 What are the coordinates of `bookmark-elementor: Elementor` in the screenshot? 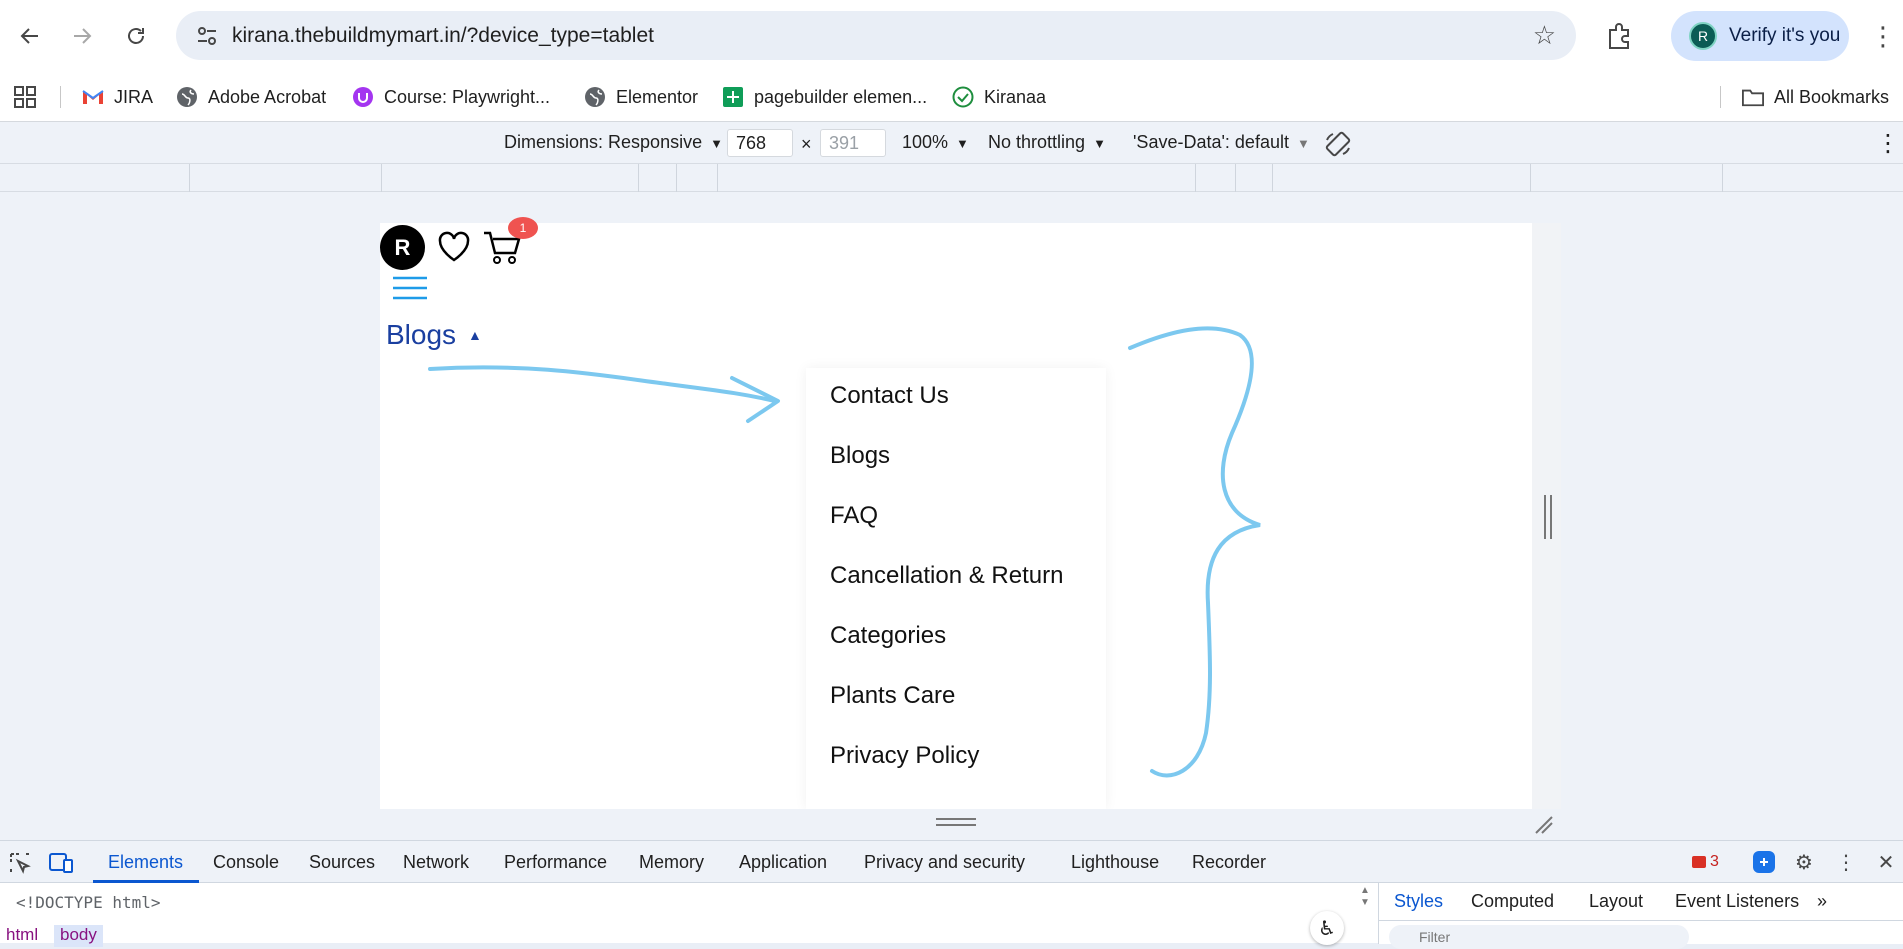 It's located at (641, 97).